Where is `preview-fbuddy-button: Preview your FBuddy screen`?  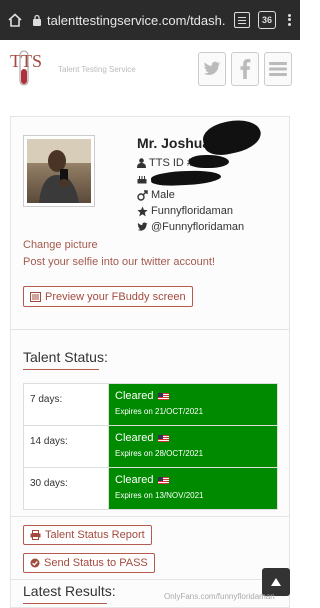
preview-fbuddy-button: Preview your FBuddy screen is located at coordinates (108, 296).